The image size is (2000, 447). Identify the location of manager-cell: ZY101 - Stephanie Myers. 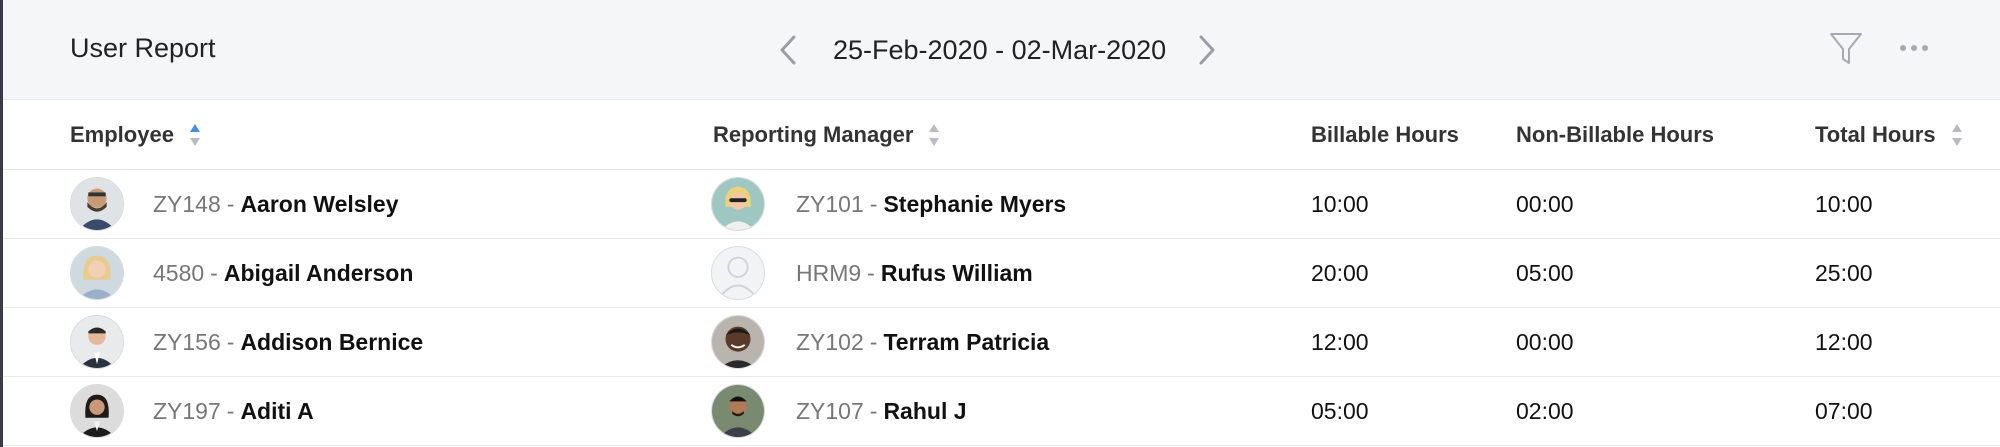
(931, 204).